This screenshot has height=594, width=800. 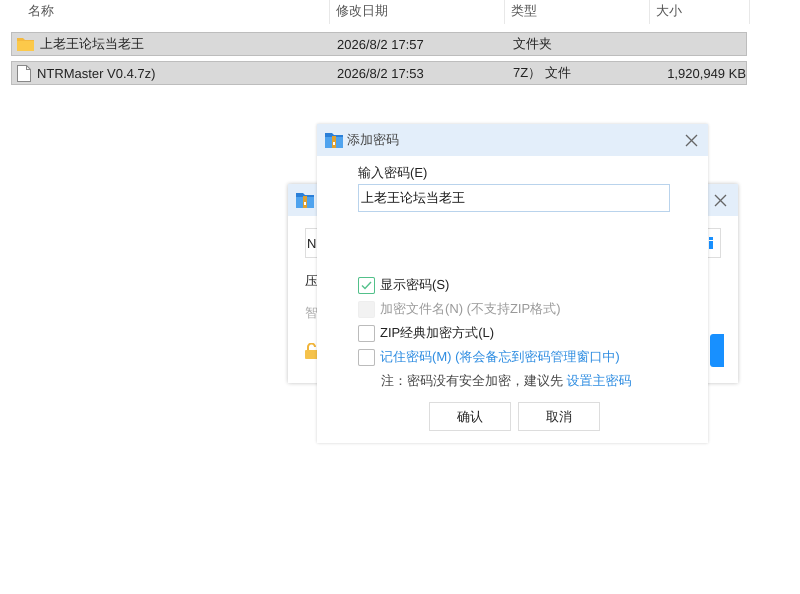 What do you see at coordinates (169, 12) in the screenshot?
I see `column-header: 名称` at bounding box center [169, 12].